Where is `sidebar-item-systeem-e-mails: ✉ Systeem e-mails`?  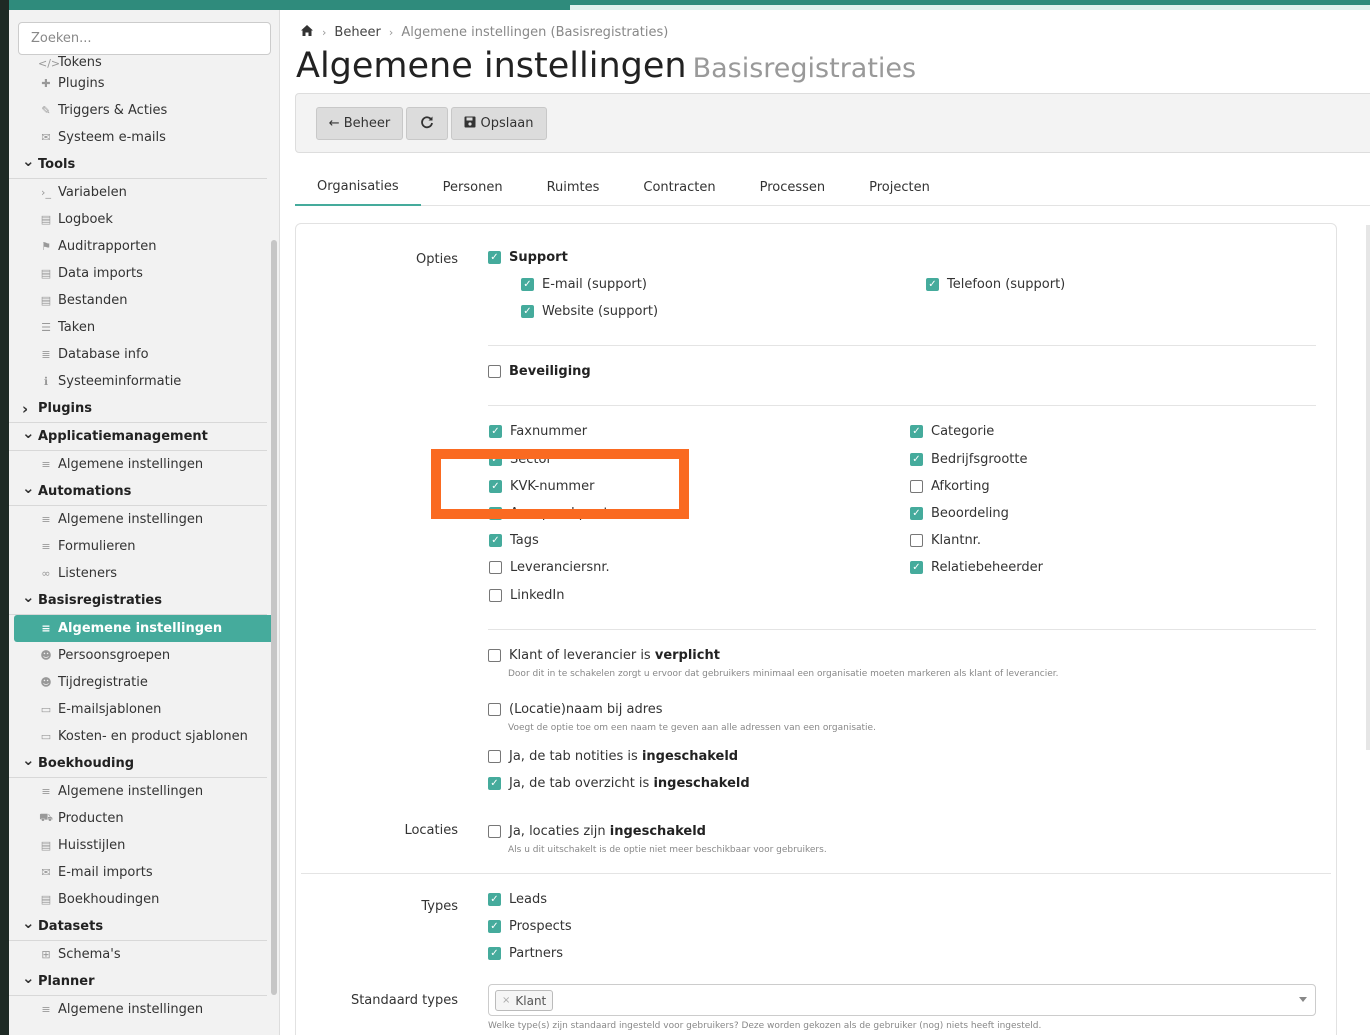 sidebar-item-systeem-e-mails: ✉ Systeem e-mails is located at coordinates (144, 137).